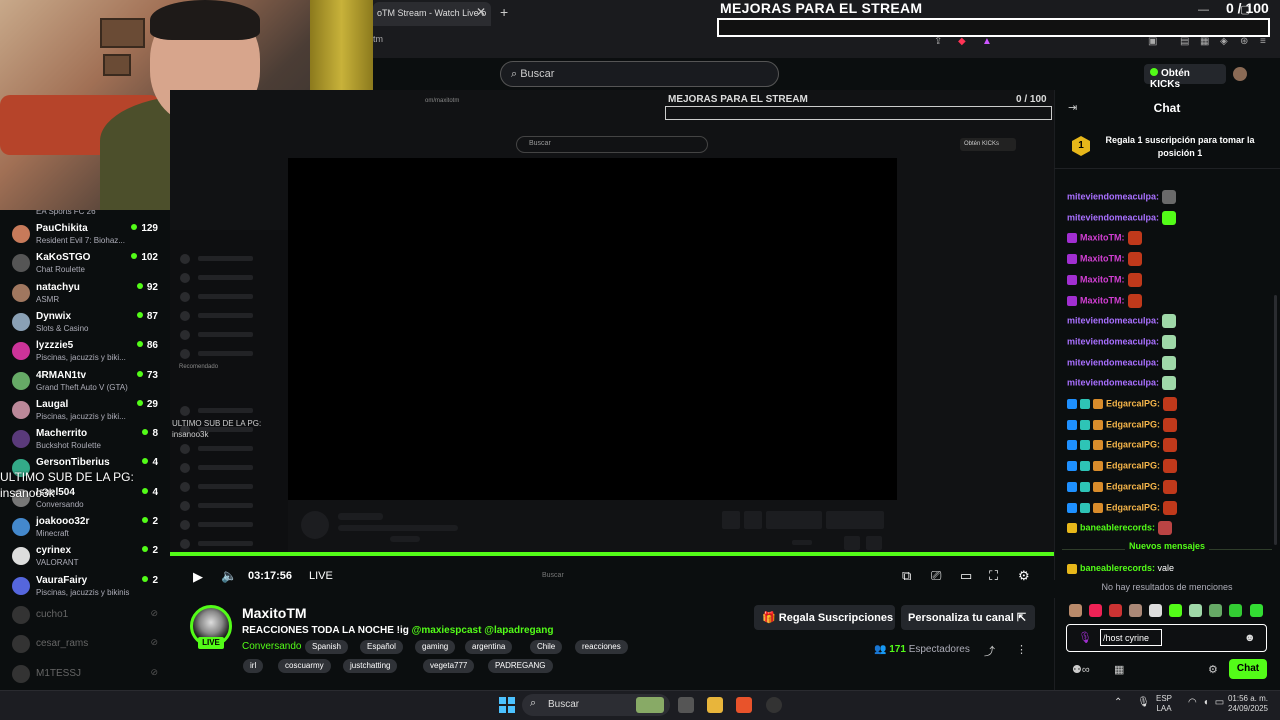 Image resolution: width=1280 pixels, height=720 pixels. What do you see at coordinates (1085, 637) in the screenshot?
I see `mic-icon: 🎙` at bounding box center [1085, 637].